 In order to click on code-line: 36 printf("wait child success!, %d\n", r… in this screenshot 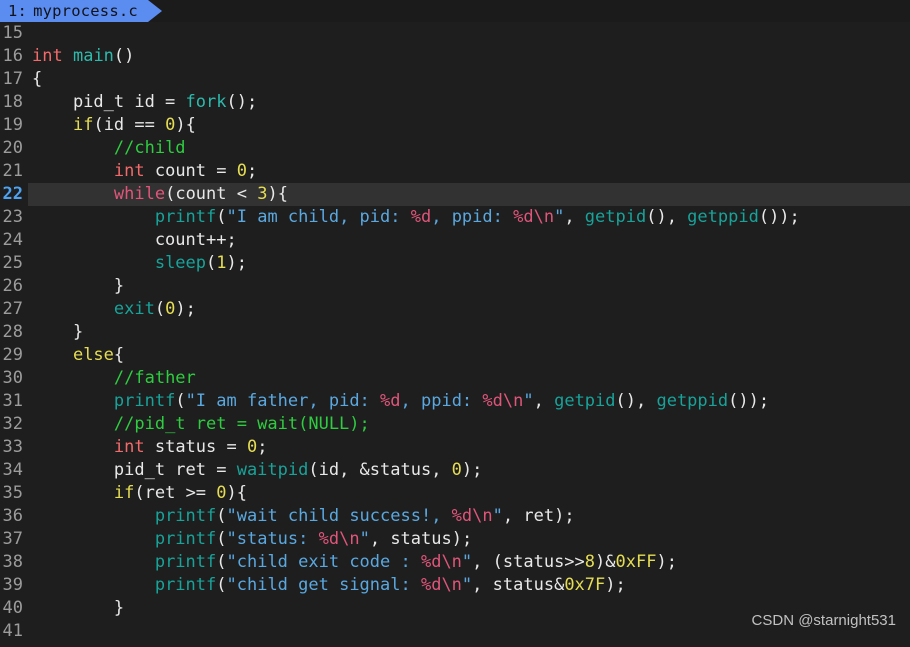, I will do `click(455, 516)`.